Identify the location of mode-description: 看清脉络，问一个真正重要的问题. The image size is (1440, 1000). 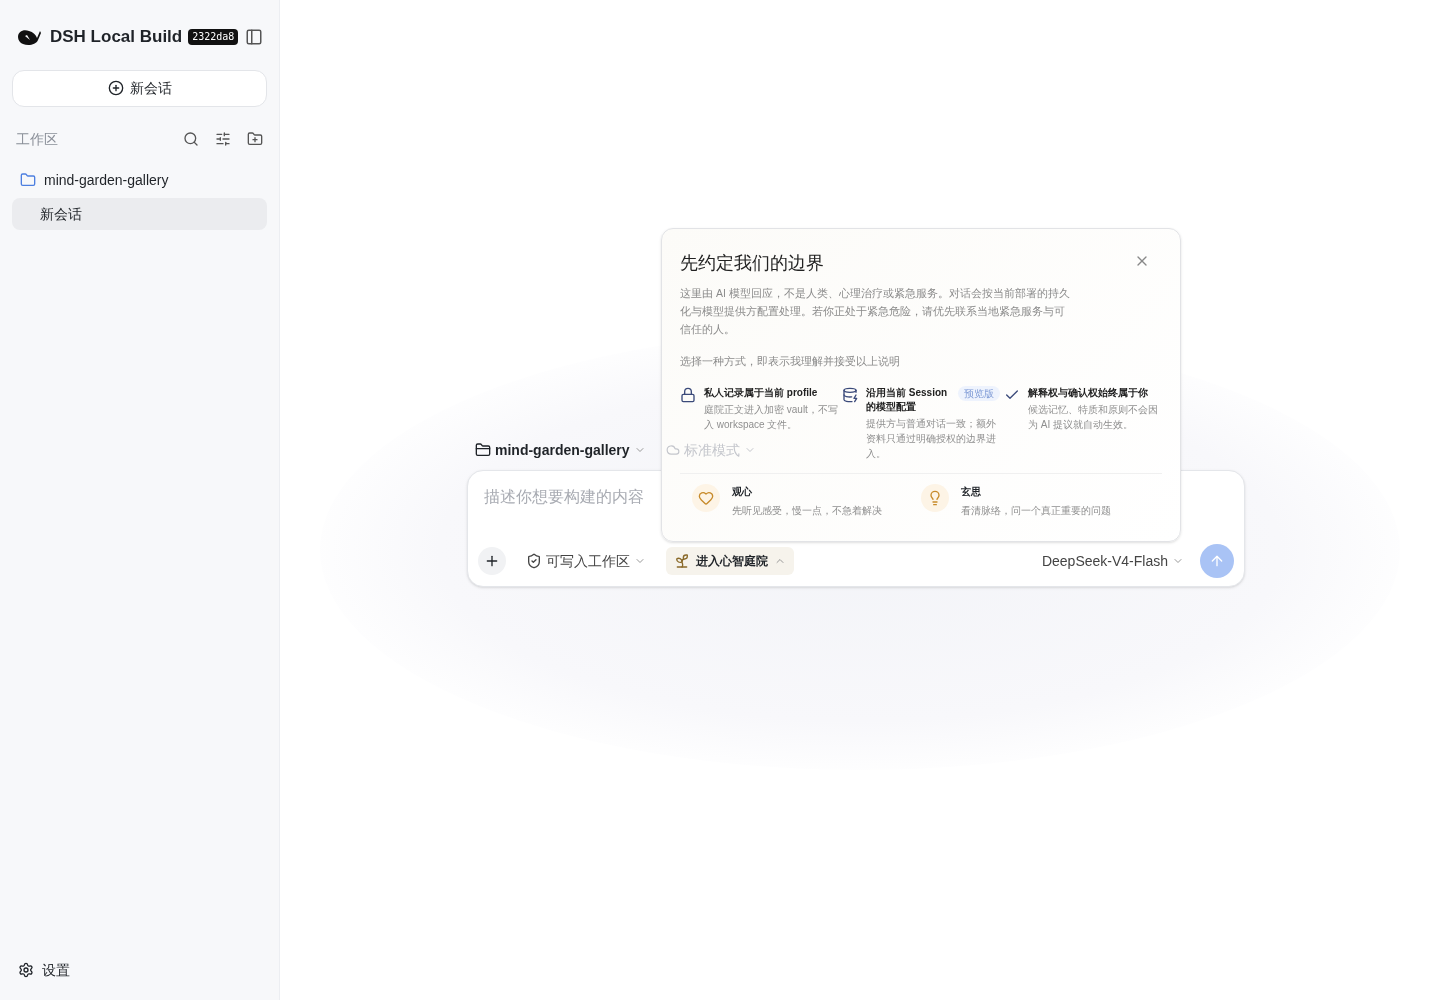
(1036, 510).